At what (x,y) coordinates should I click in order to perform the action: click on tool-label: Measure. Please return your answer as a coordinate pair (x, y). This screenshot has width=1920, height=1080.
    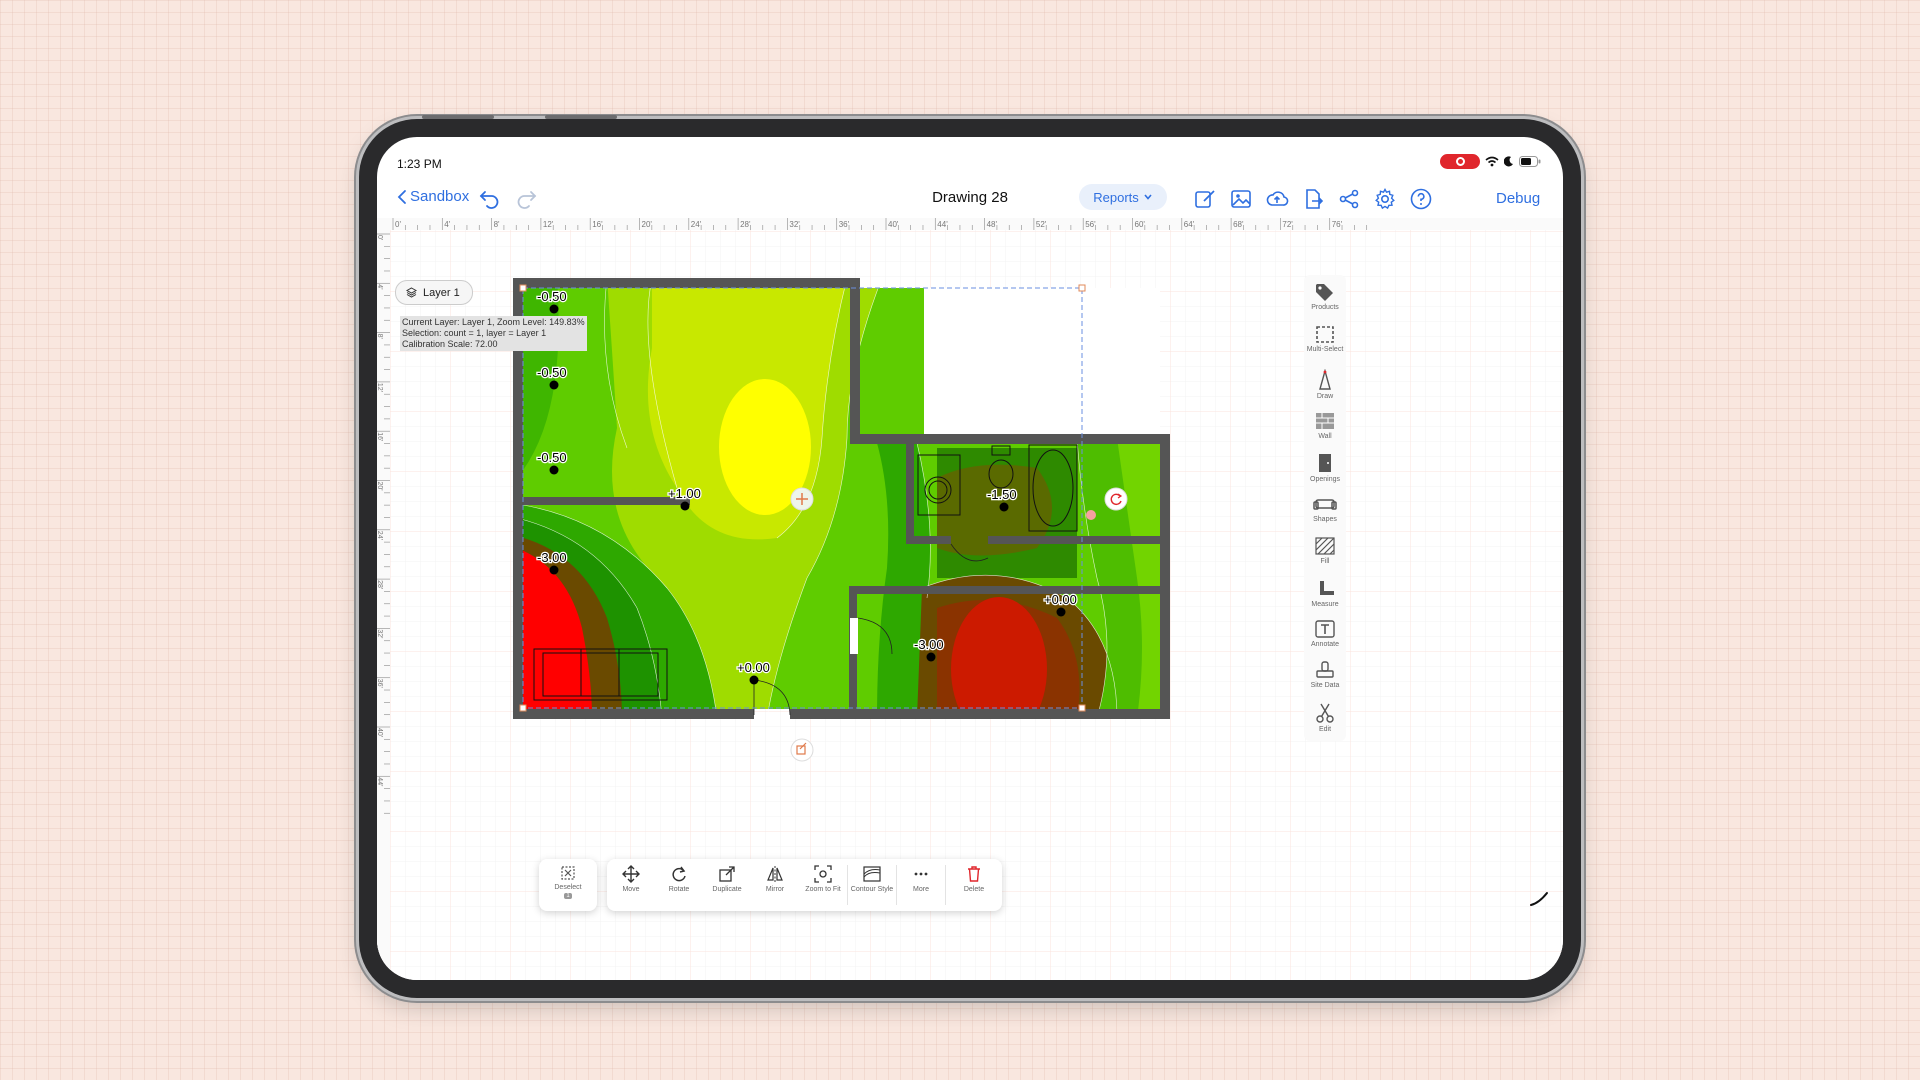
    Looking at the image, I should click on (1325, 604).